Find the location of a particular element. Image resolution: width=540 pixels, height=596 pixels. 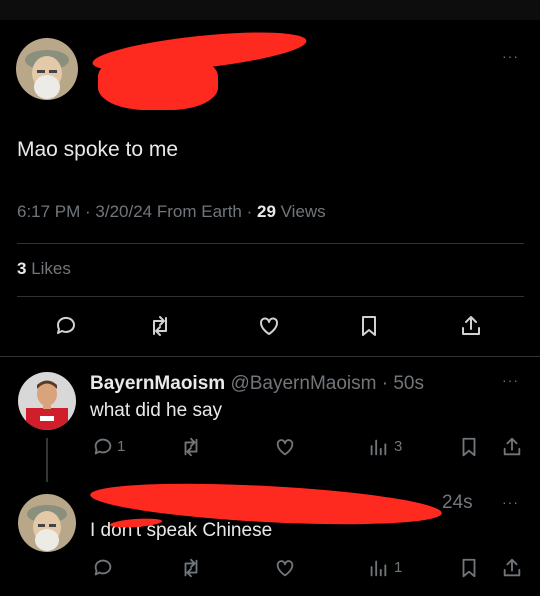

reply-header: BayernMaoism @BayernMaoism · 50s is located at coordinates (257, 384).